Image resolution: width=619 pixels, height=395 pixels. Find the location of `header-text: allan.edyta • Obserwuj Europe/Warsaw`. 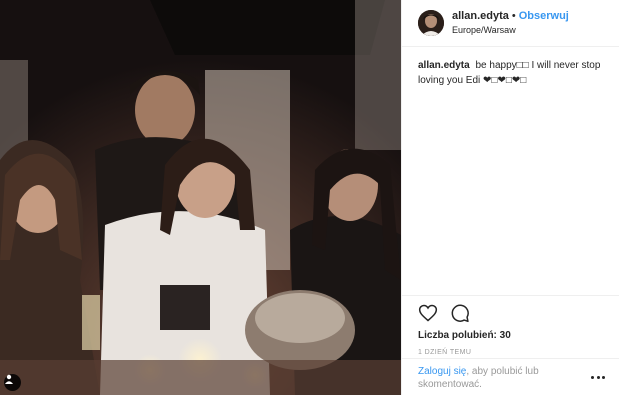

header-text: allan.edyta • Obserwuj Europe/Warsaw is located at coordinates (510, 23).